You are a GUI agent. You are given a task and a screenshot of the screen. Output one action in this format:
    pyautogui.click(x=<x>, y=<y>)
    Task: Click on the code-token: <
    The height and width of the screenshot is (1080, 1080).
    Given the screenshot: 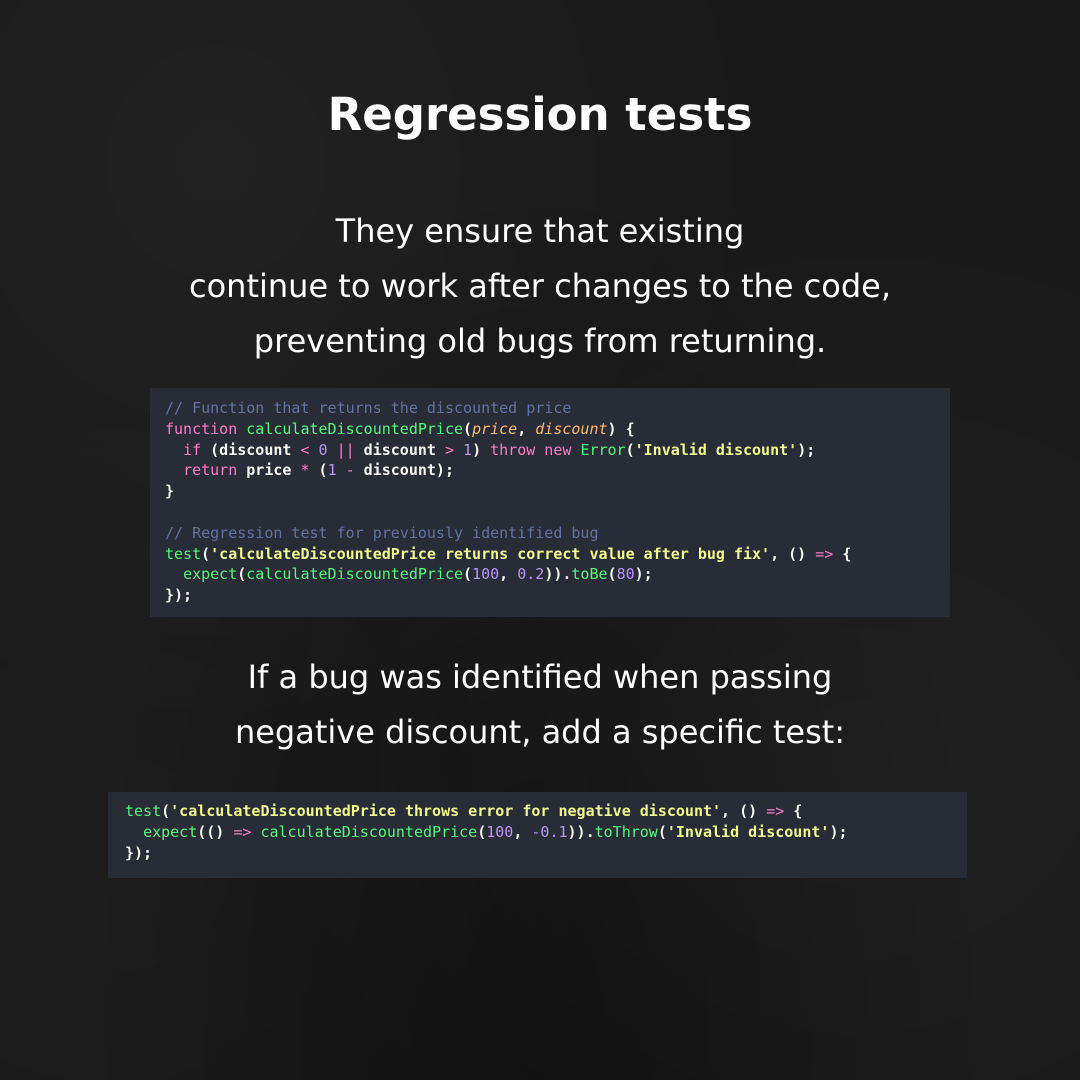 What is the action you would take?
    pyautogui.click(x=305, y=449)
    